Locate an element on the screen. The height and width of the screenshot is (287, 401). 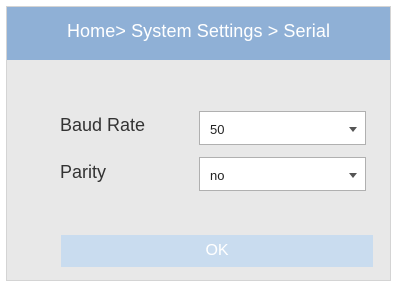
baud-rate-label: Baud Rate is located at coordinates (103, 125).